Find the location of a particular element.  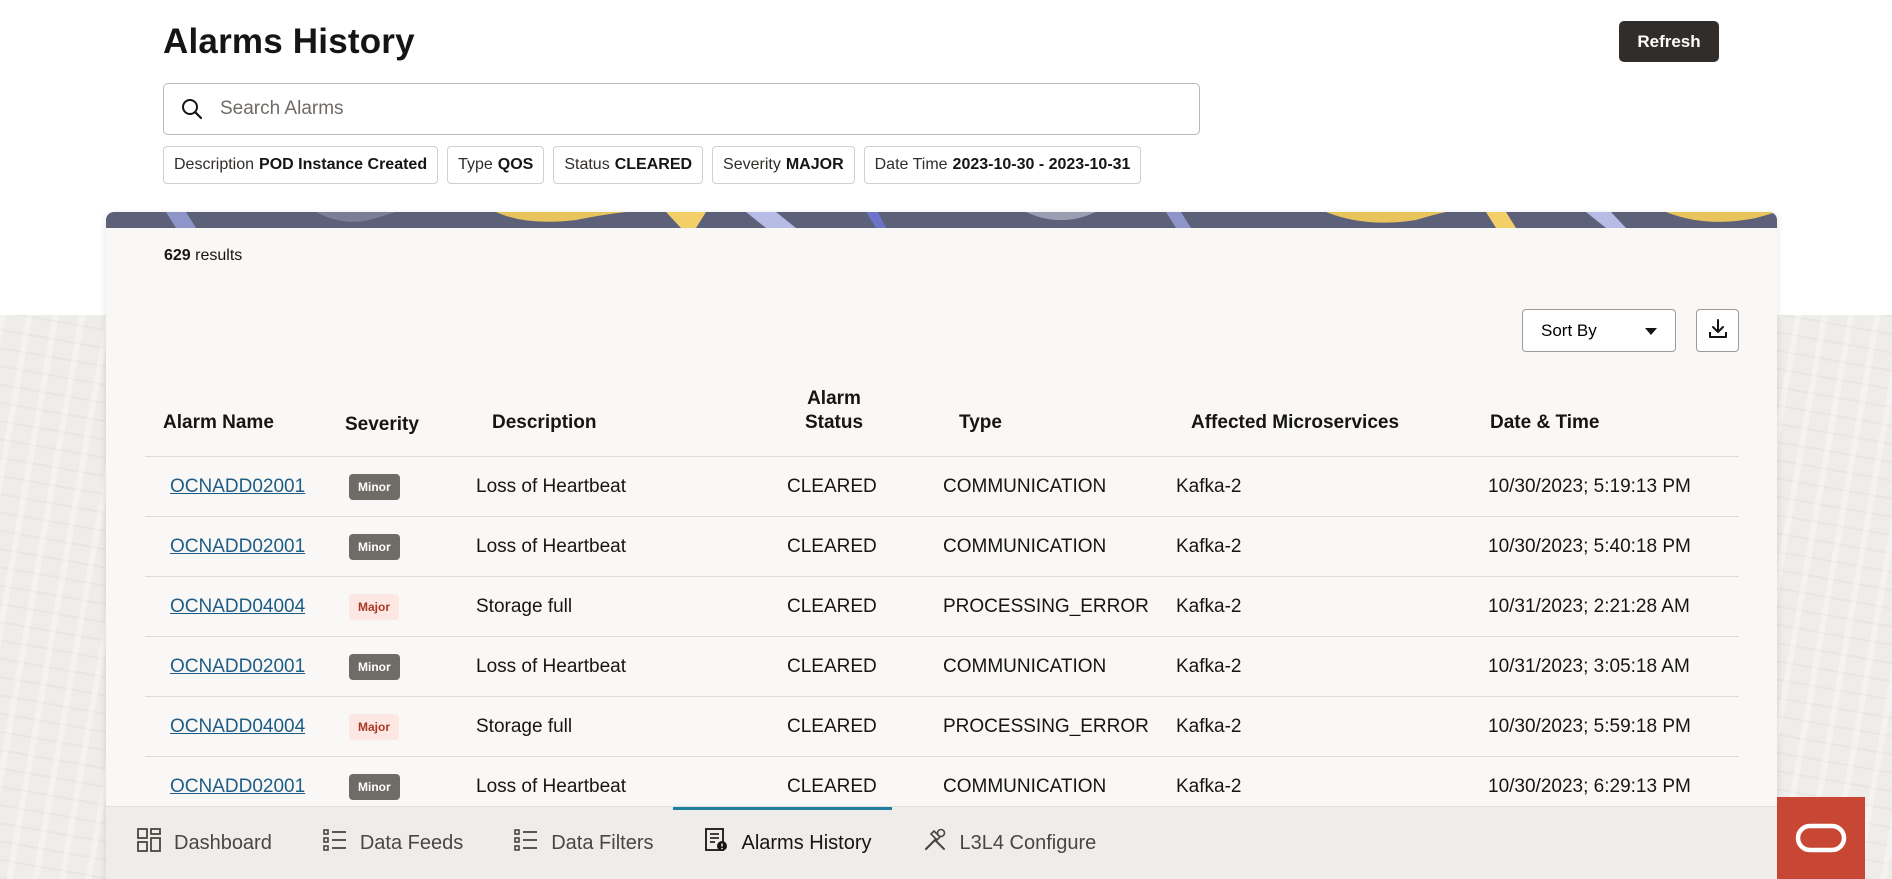

nav-item-data-filters: Data Filters is located at coordinates (578, 843).